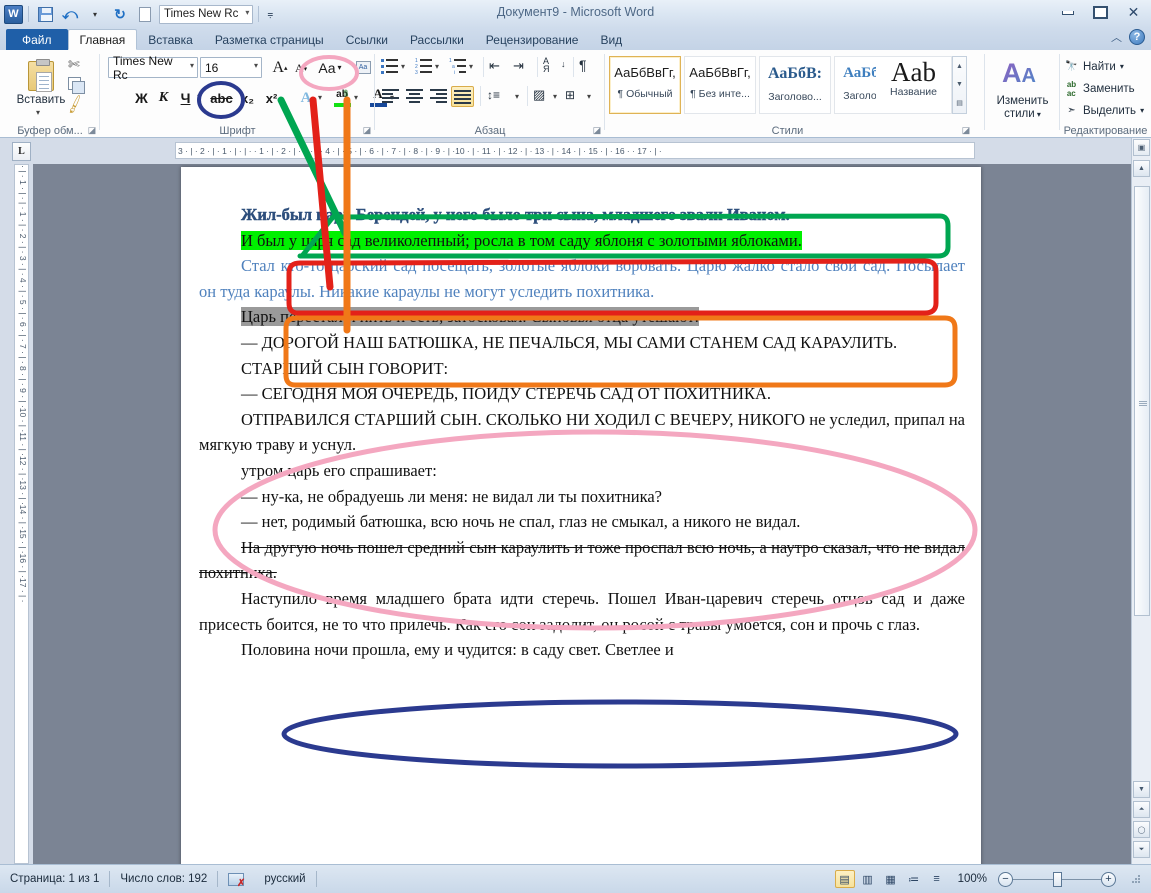 The image size is (1151, 893). I want to click on tab-page-layout: Разметка страницы, so click(269, 39).